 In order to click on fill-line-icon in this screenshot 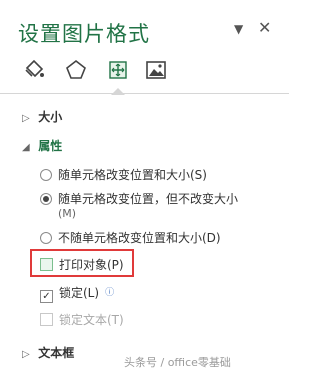, I will do `click(34, 70)`.